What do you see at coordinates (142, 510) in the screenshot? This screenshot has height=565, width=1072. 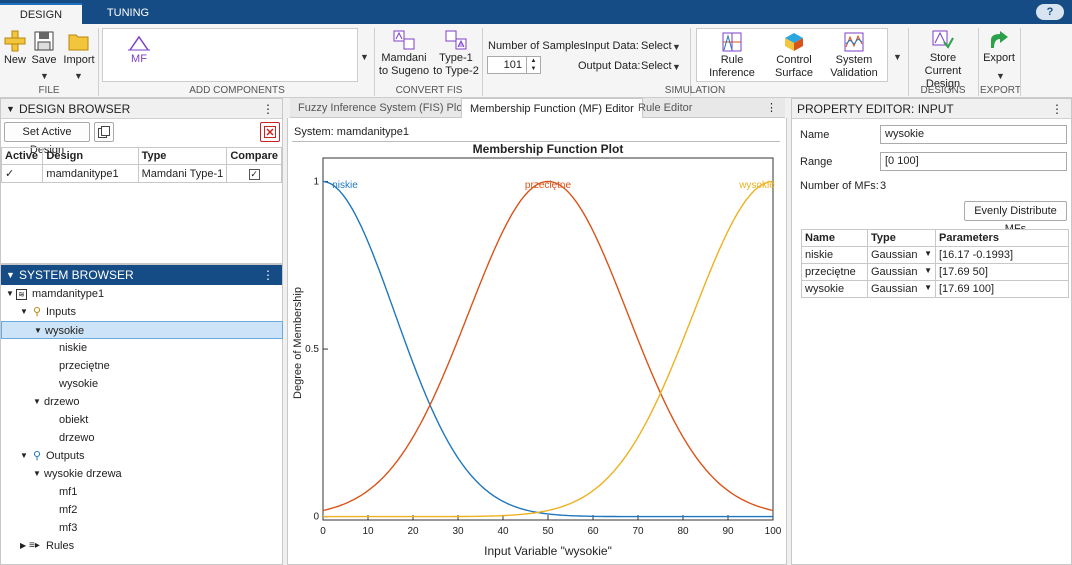 I see `tree-item-mf2: mf2` at bounding box center [142, 510].